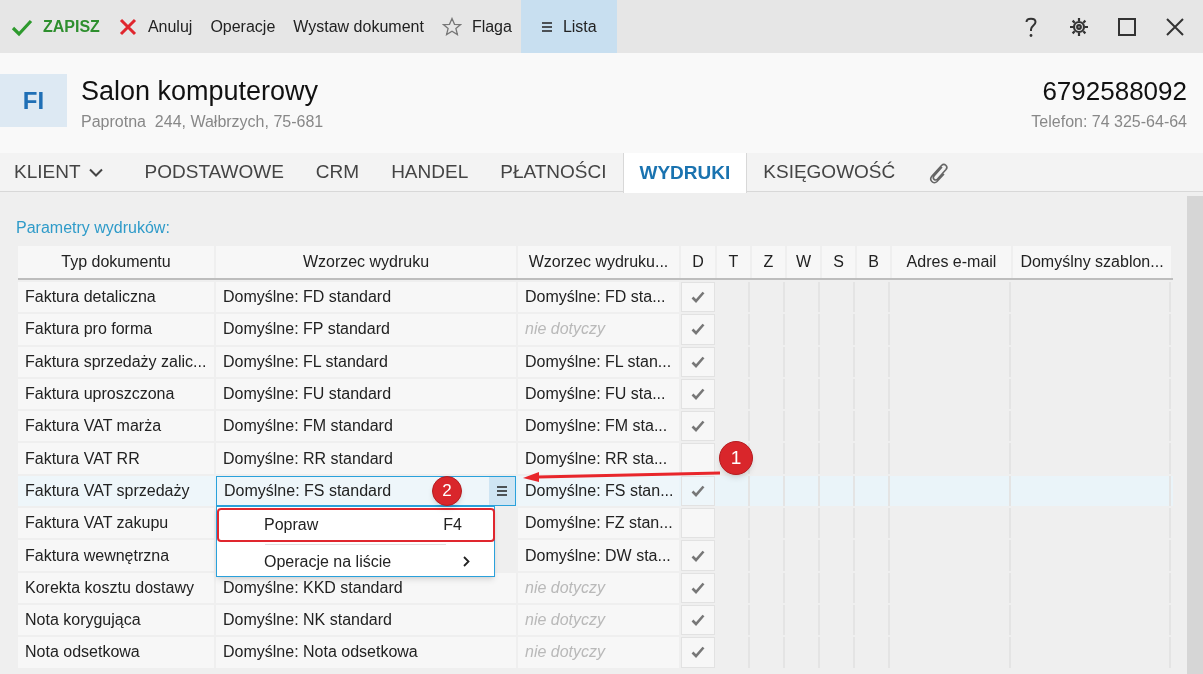 The image size is (1203, 674). Describe the element at coordinates (568, 26) in the screenshot. I see `toolbar-button: Lista` at that location.